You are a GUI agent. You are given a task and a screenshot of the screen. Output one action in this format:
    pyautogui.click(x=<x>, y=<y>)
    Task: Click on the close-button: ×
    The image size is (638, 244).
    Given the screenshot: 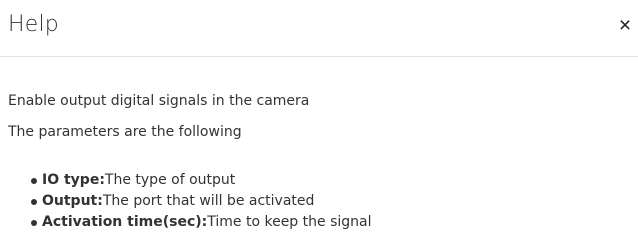 What is the action you would take?
    pyautogui.click(x=625, y=25)
    